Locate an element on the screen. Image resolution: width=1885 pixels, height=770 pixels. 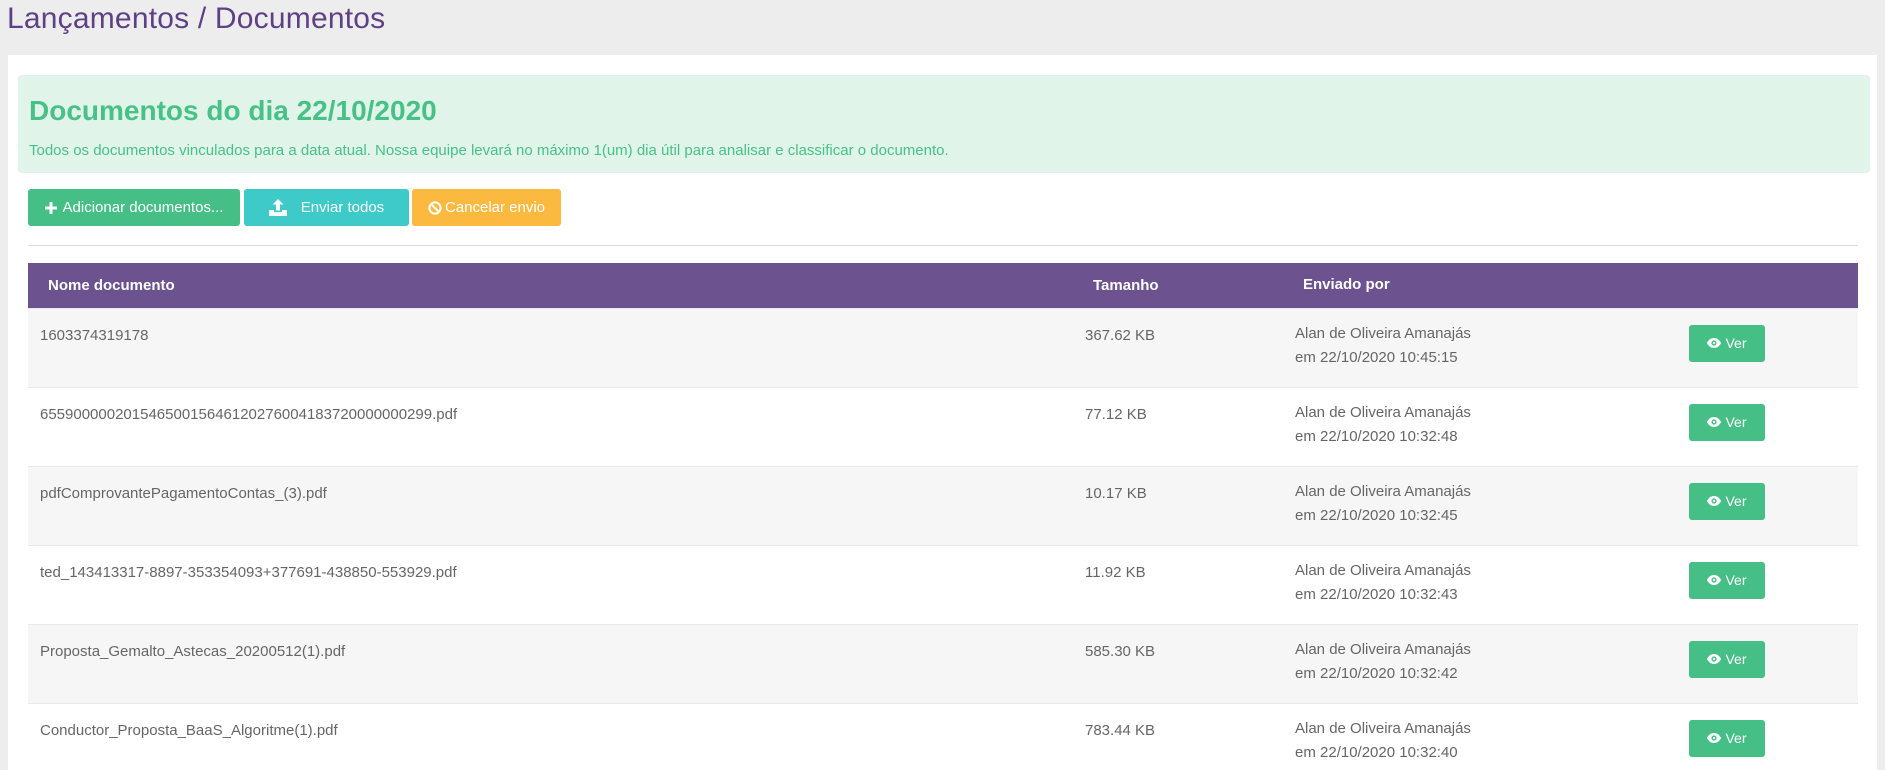
table-header-row: Nome documento Tamanho Enviado por is located at coordinates (943, 285).